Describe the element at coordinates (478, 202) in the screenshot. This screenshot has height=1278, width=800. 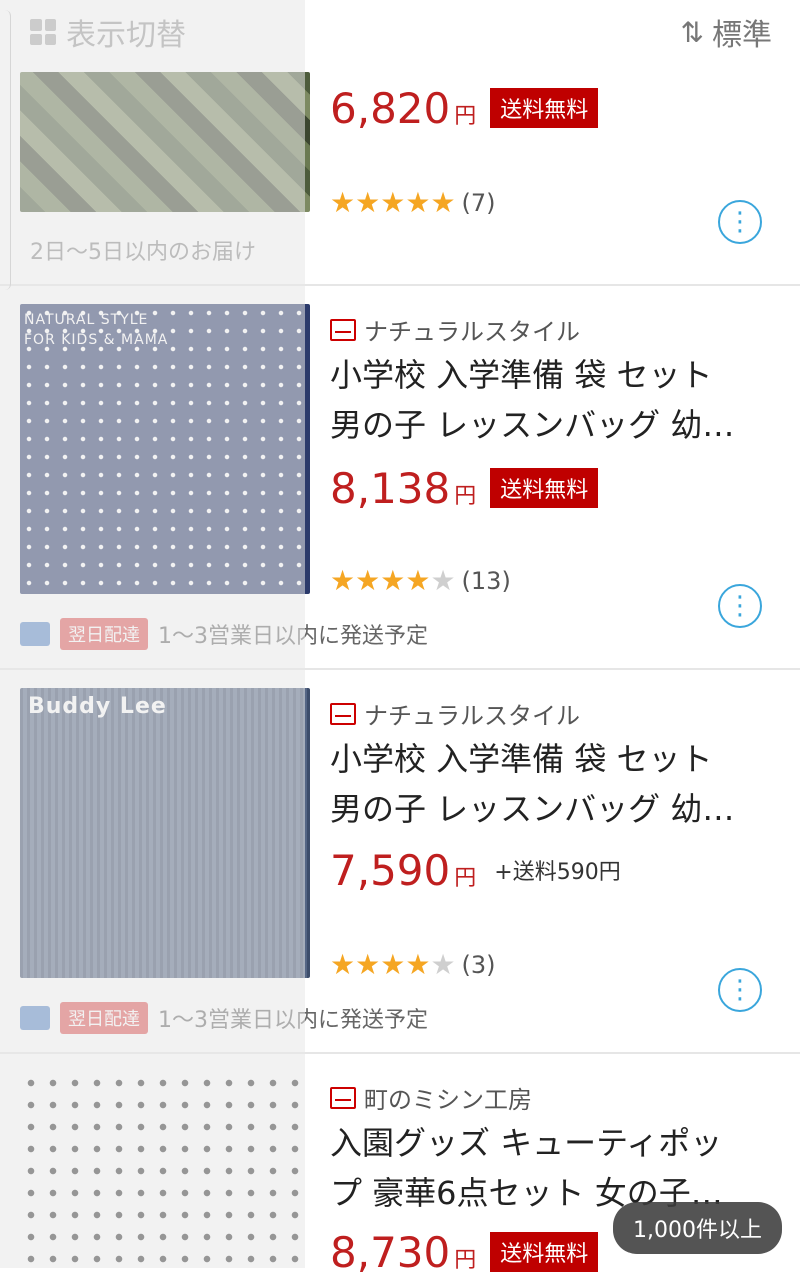
I see `rating-count: (7)` at that location.